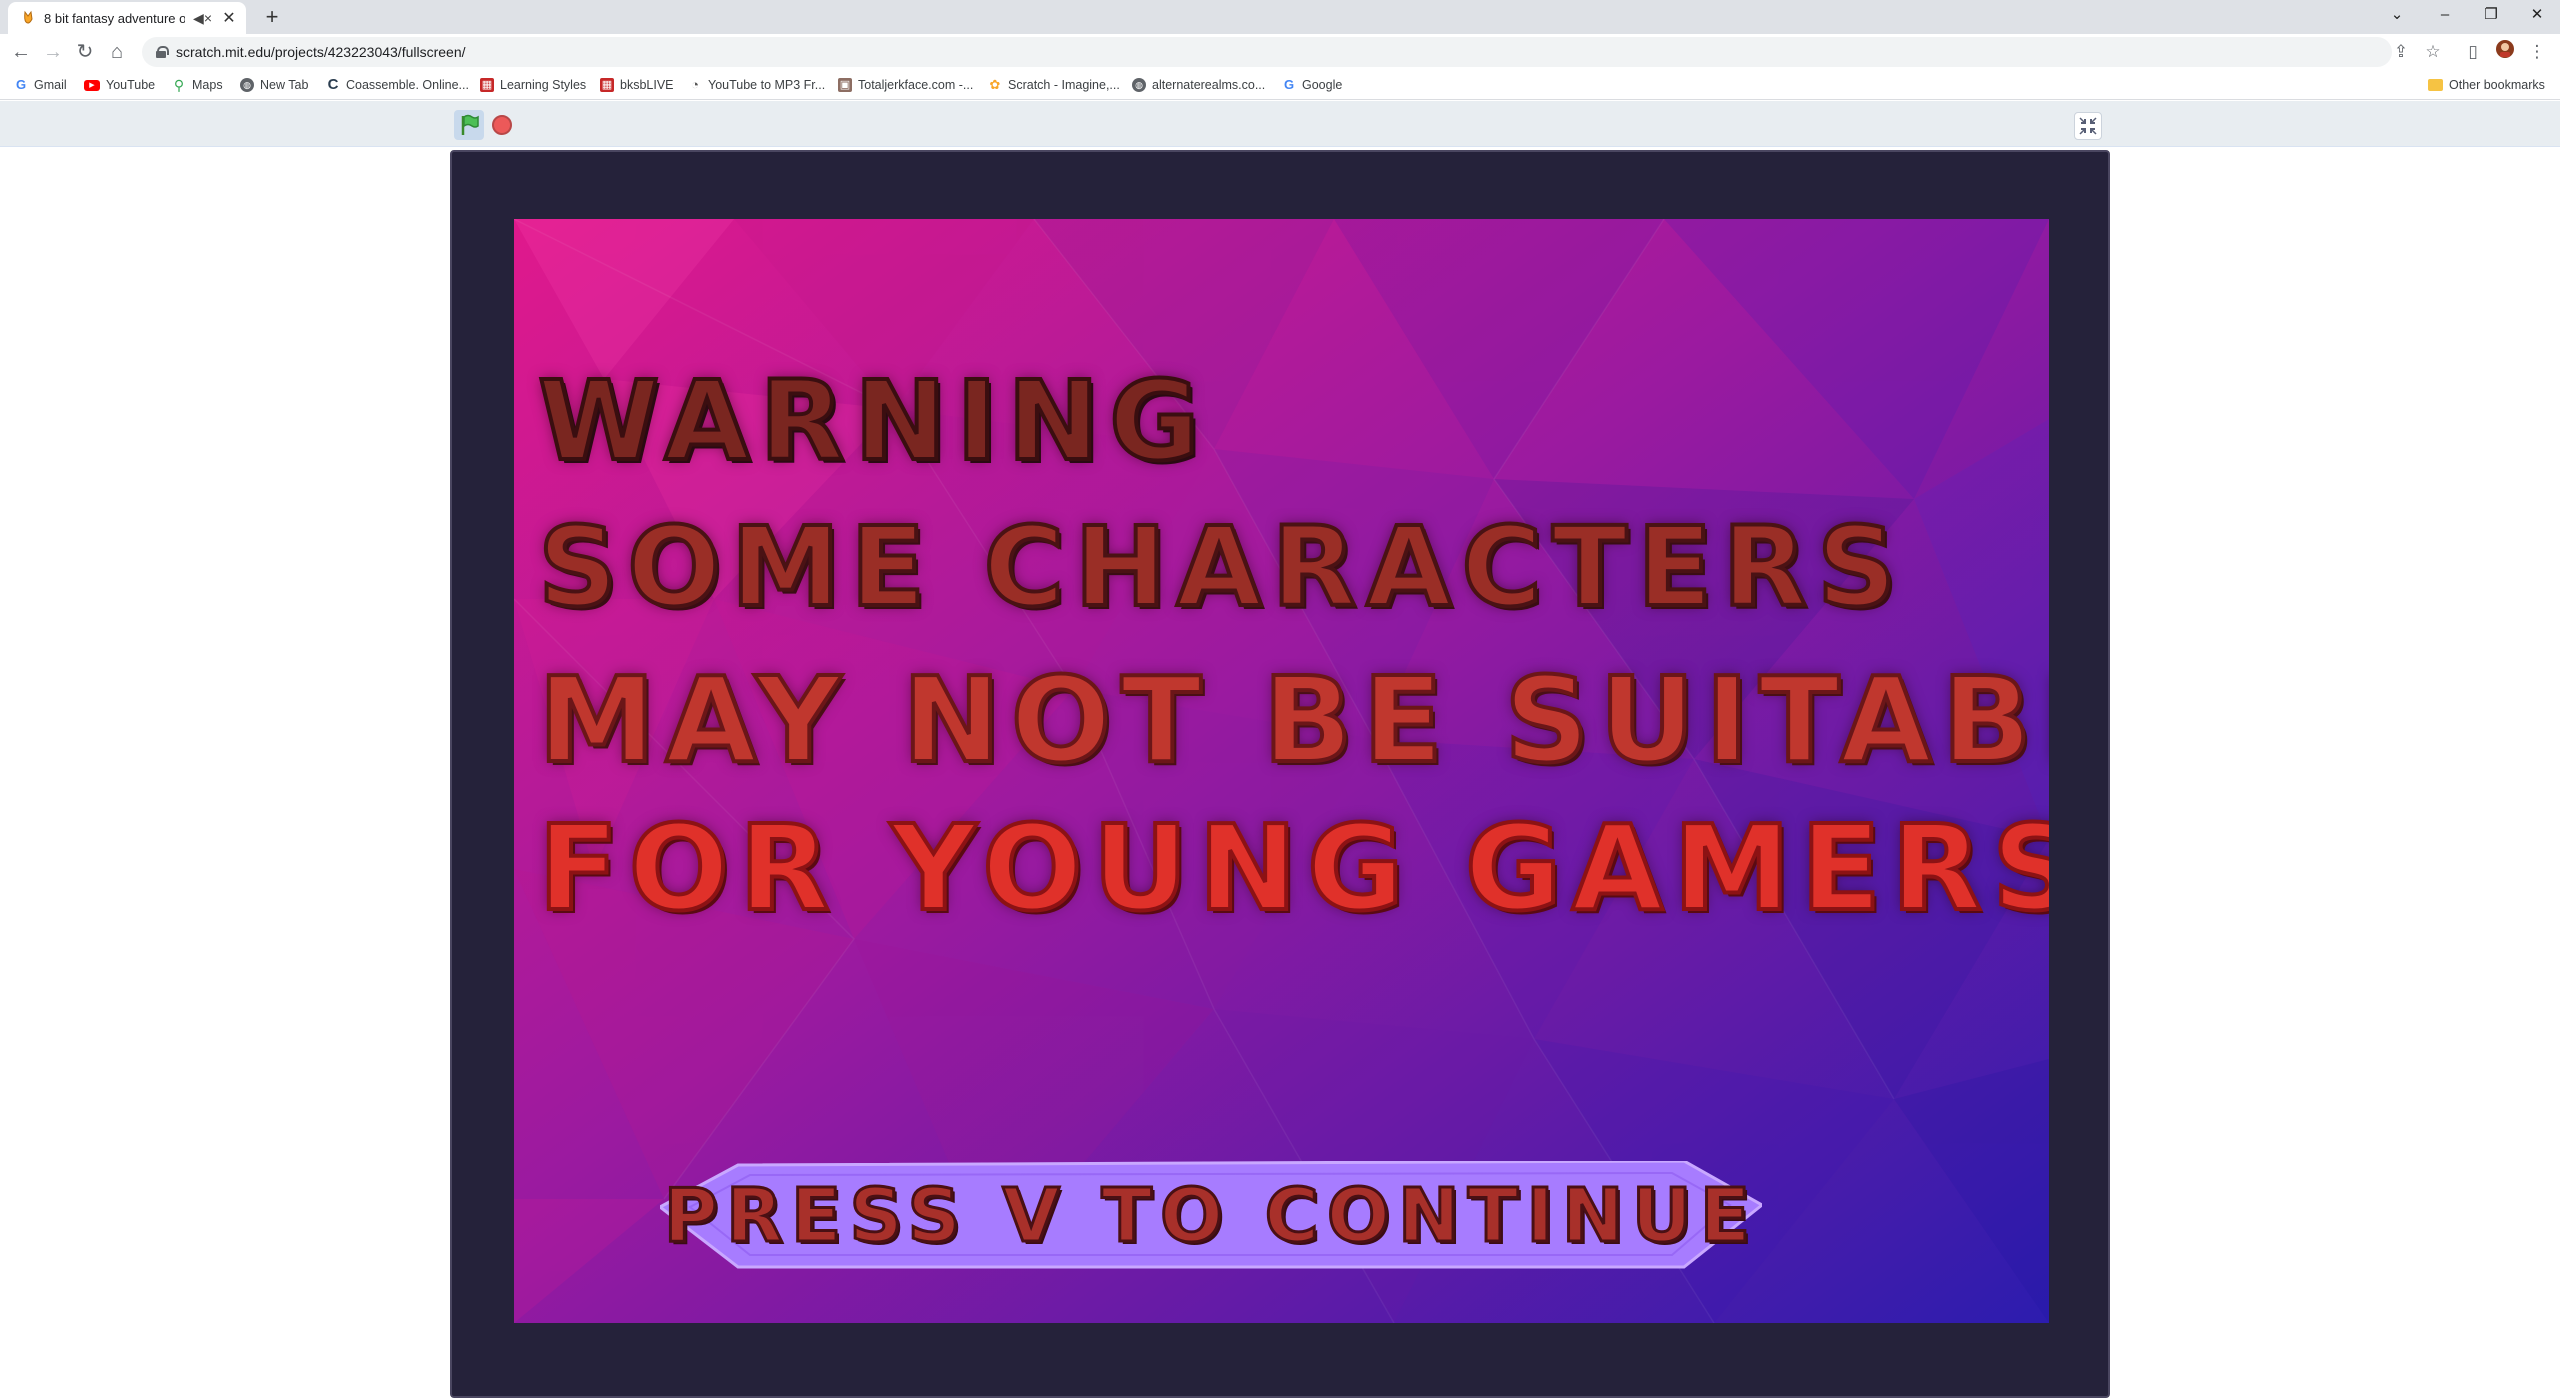  Describe the element at coordinates (2537, 15) in the screenshot. I see `close-window-icon: ✕` at that location.